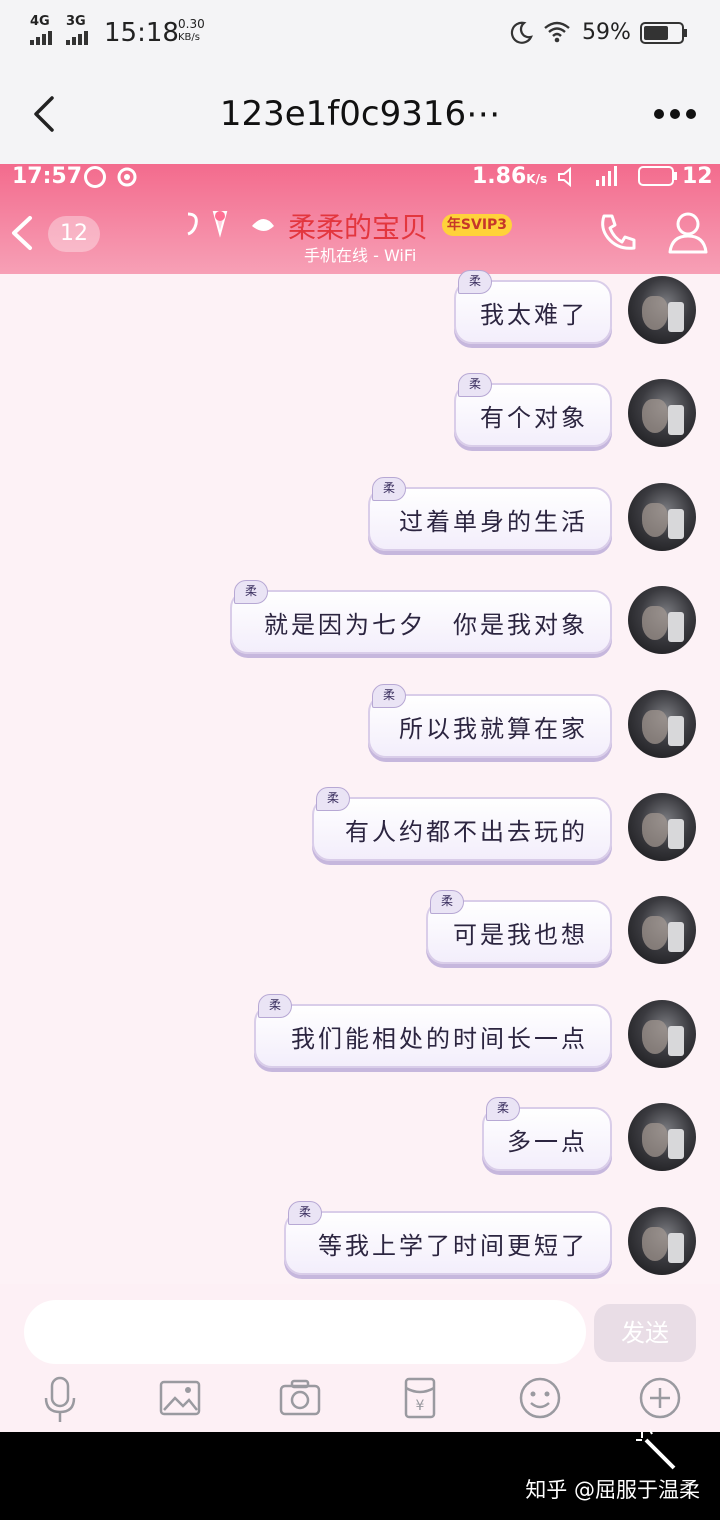 The width and height of the screenshot is (720, 1520). I want to click on decoration-icons, so click(230, 224).